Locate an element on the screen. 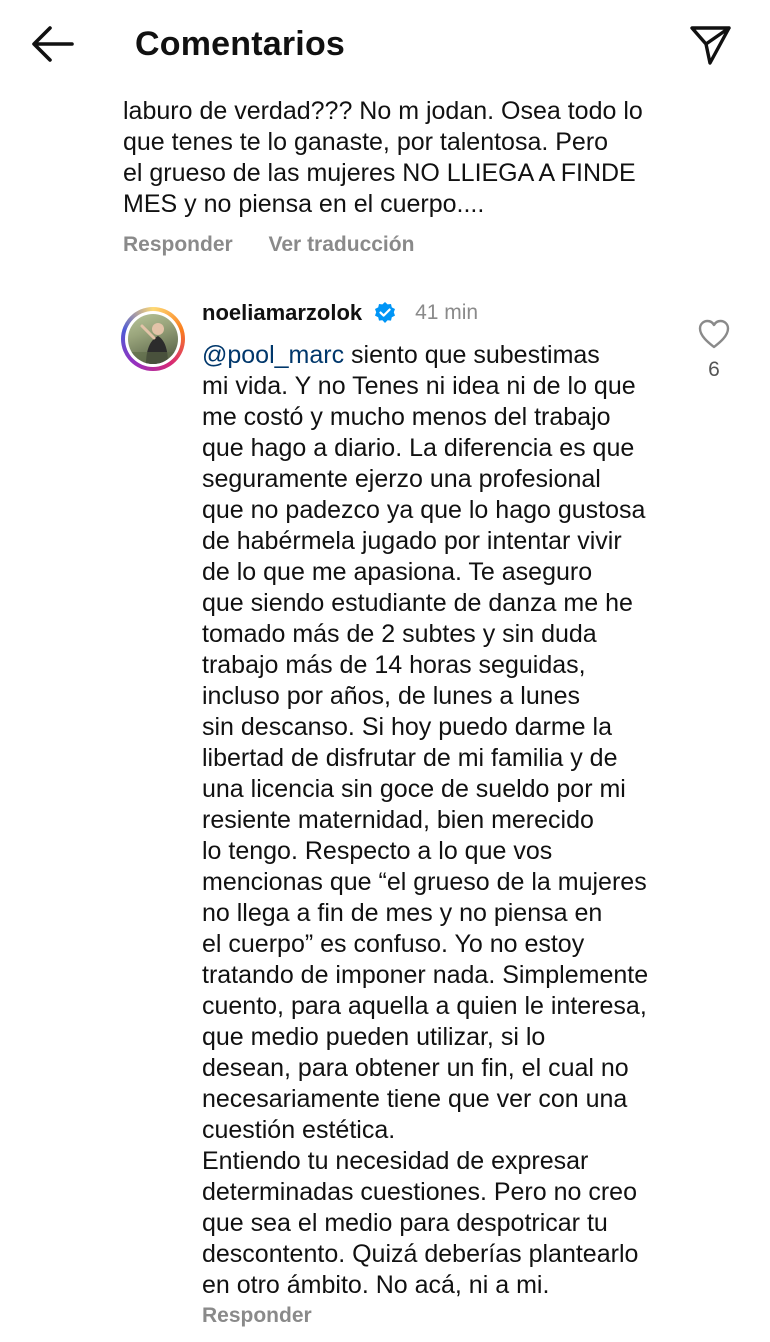 The width and height of the screenshot is (770, 1342). comment-line: lo tengo. Respecto a lo que vos is located at coordinates (377, 851).